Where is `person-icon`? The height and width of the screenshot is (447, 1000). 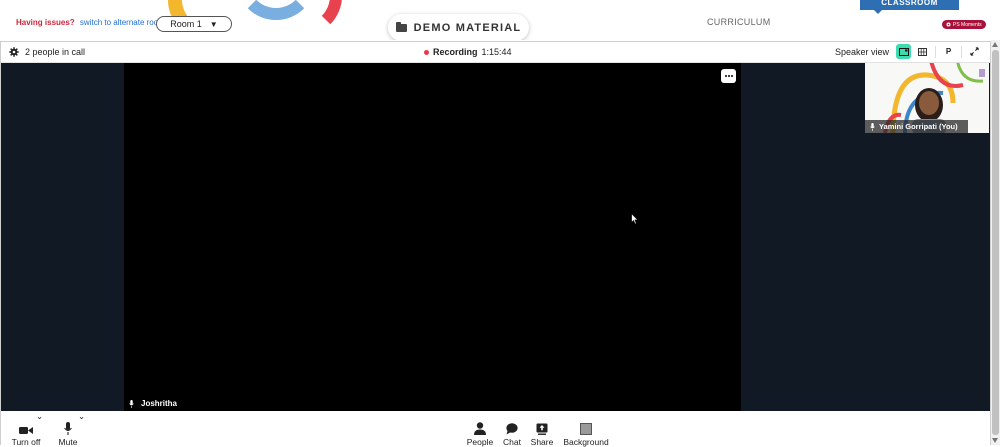
person-icon is located at coordinates (480, 428).